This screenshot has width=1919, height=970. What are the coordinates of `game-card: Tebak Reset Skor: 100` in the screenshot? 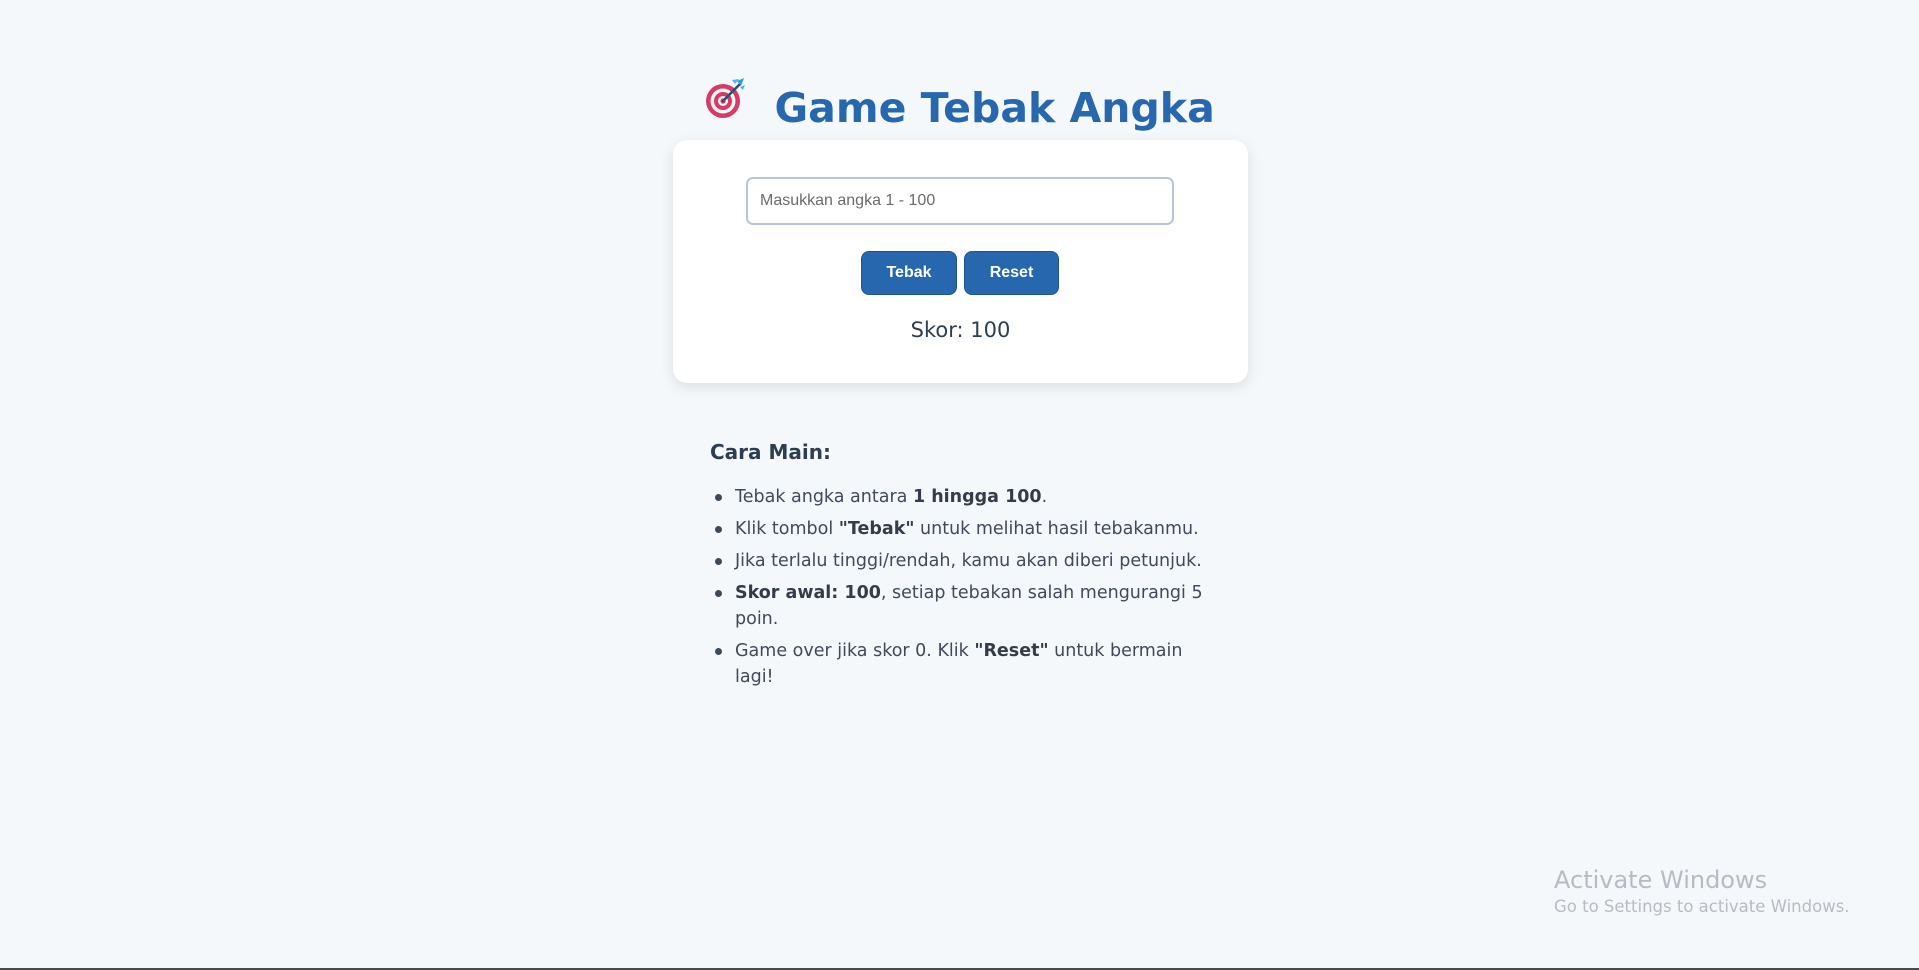 It's located at (960, 261).